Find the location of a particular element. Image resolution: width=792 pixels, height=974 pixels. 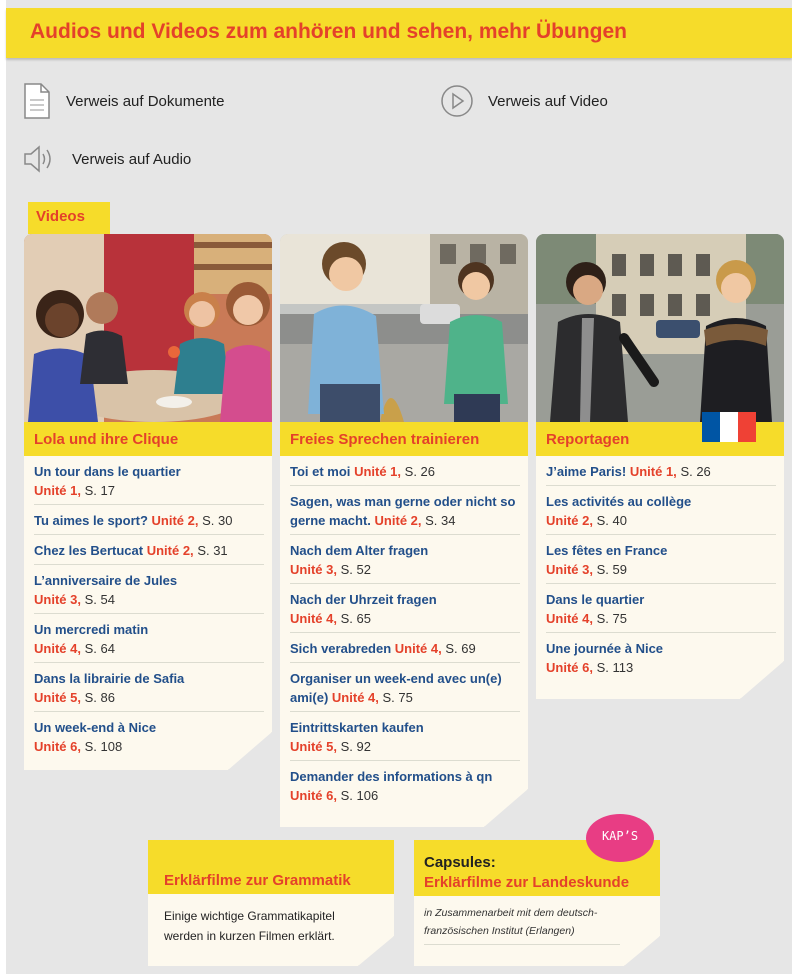

list-item: Dans la librairie de Safia Unité 5, S. 86 is located at coordinates (149, 687).